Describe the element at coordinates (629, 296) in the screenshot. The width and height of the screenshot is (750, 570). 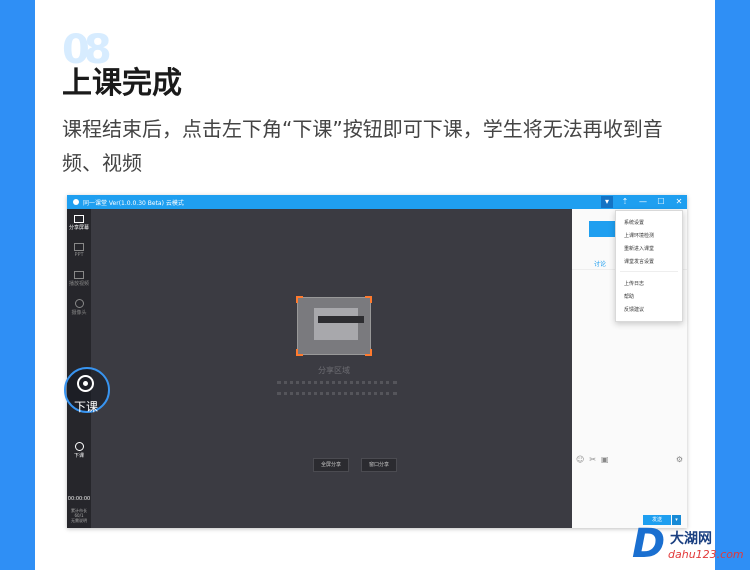
I see `menu-item-help: 帮助` at that location.